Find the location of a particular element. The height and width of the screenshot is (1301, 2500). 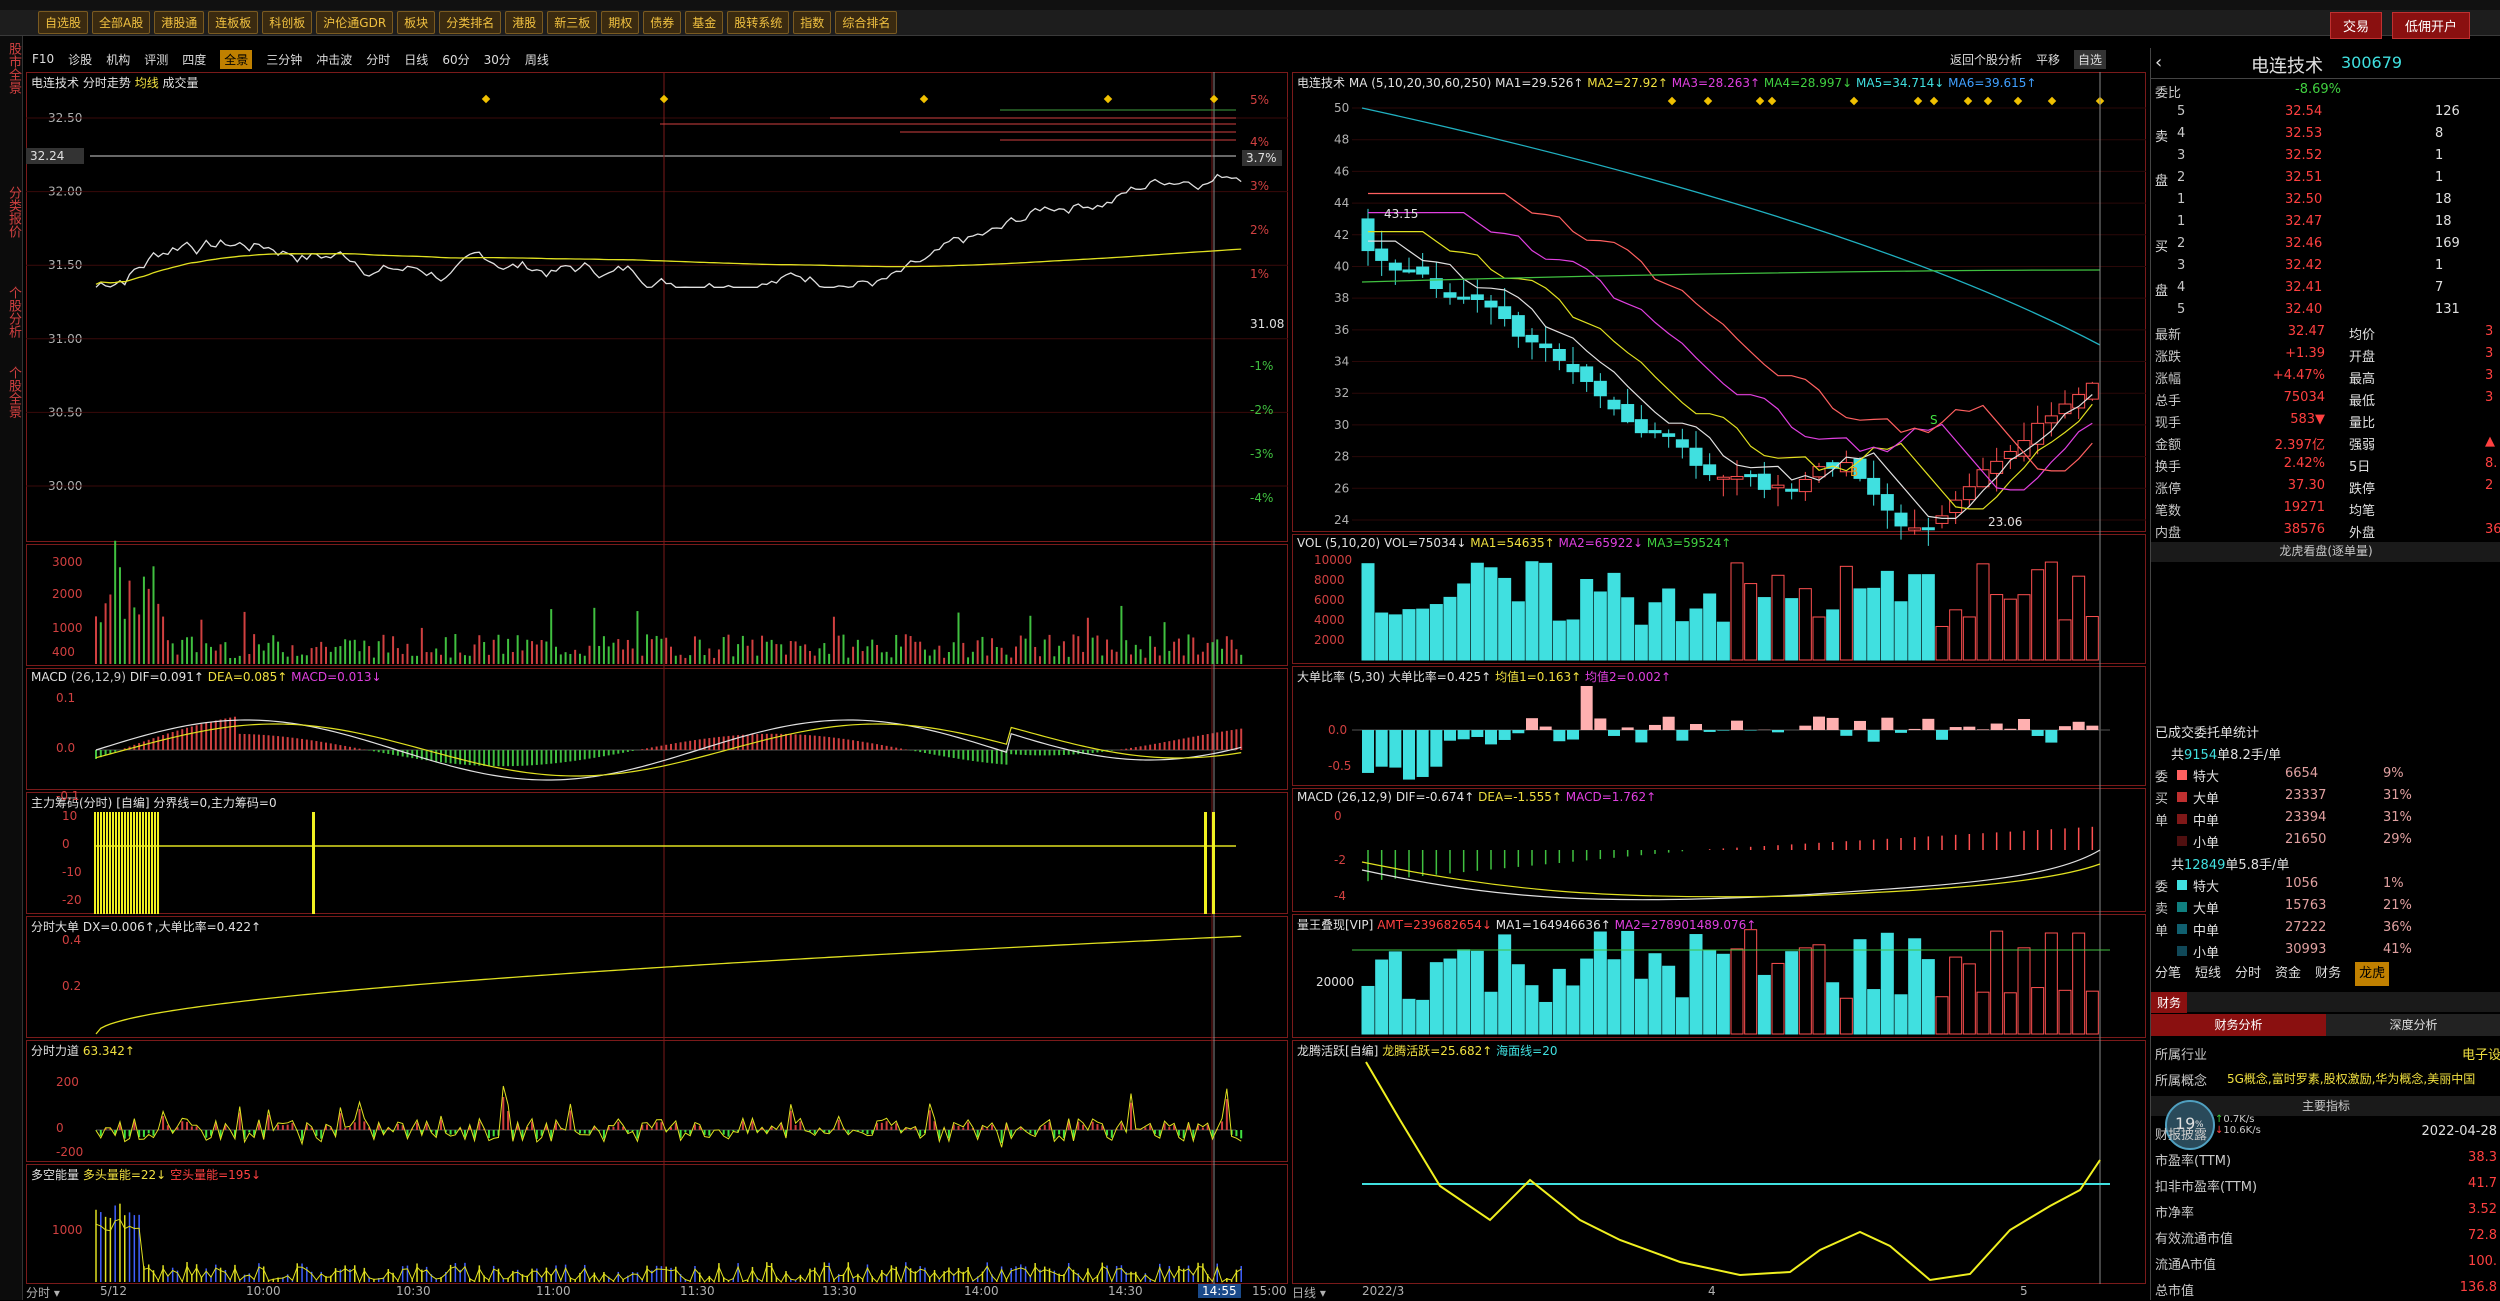

quote-row: 内盘38576外盘36 is located at coordinates (2327, 532).